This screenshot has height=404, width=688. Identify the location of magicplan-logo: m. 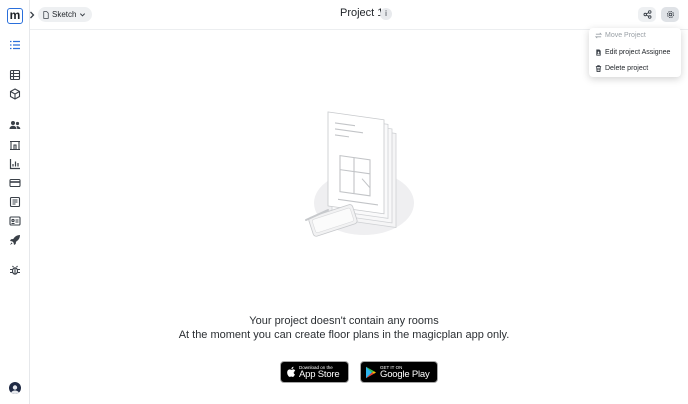
(15, 16).